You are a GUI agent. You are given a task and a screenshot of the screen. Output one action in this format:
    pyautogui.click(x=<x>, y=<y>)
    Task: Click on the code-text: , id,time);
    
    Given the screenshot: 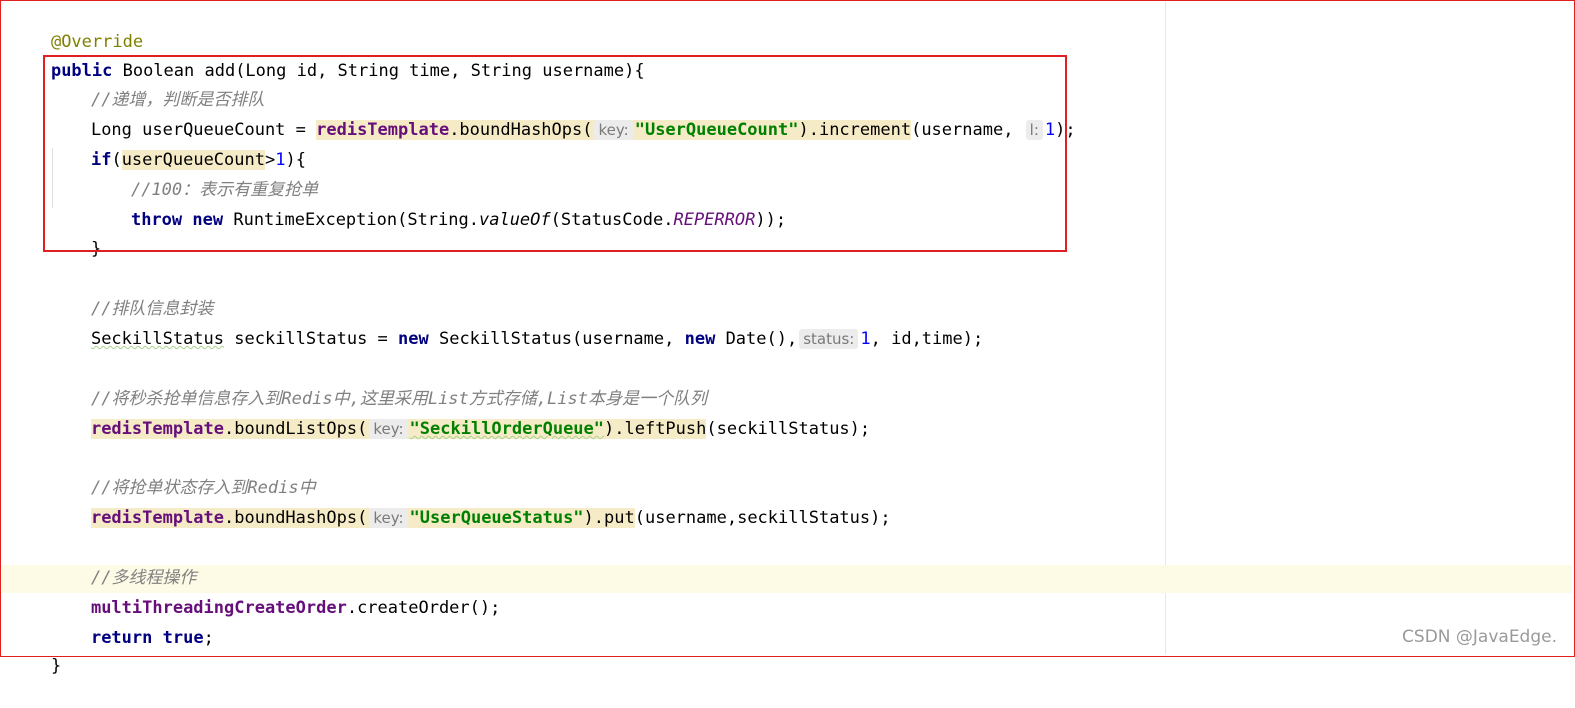 What is the action you would take?
    pyautogui.click(x=927, y=339)
    